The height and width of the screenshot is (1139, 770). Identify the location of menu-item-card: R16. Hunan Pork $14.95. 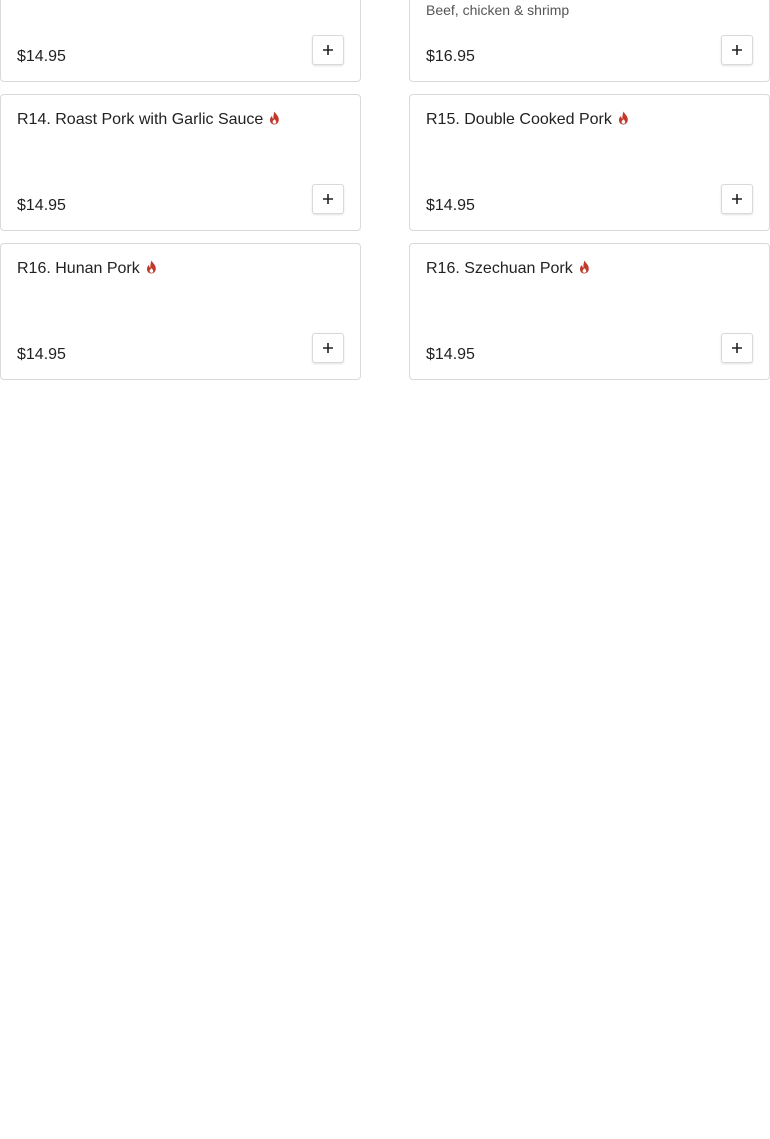
(180, 311).